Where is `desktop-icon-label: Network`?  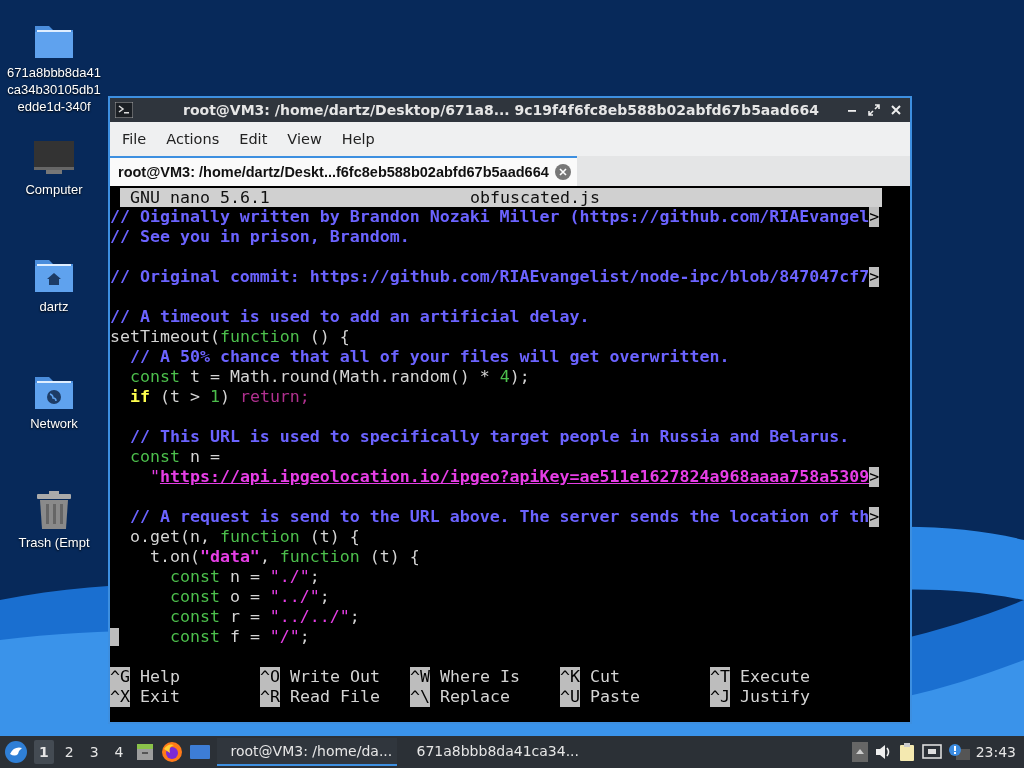 desktop-icon-label: Network is located at coordinates (54, 423).